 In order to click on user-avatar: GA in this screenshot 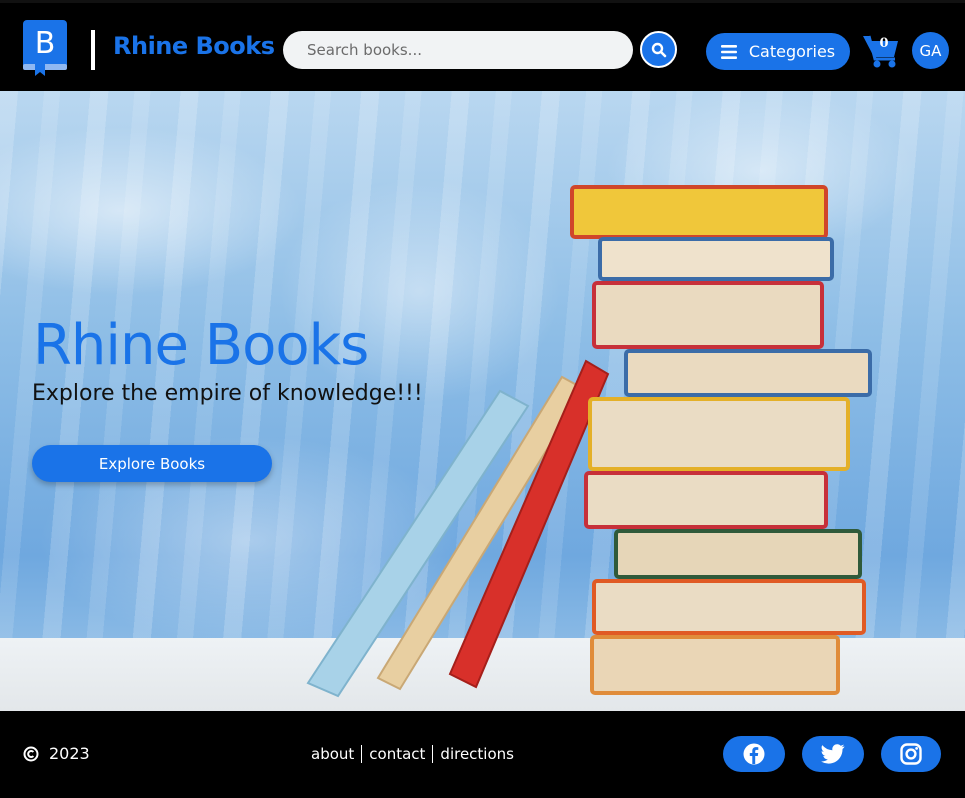, I will do `click(930, 50)`.